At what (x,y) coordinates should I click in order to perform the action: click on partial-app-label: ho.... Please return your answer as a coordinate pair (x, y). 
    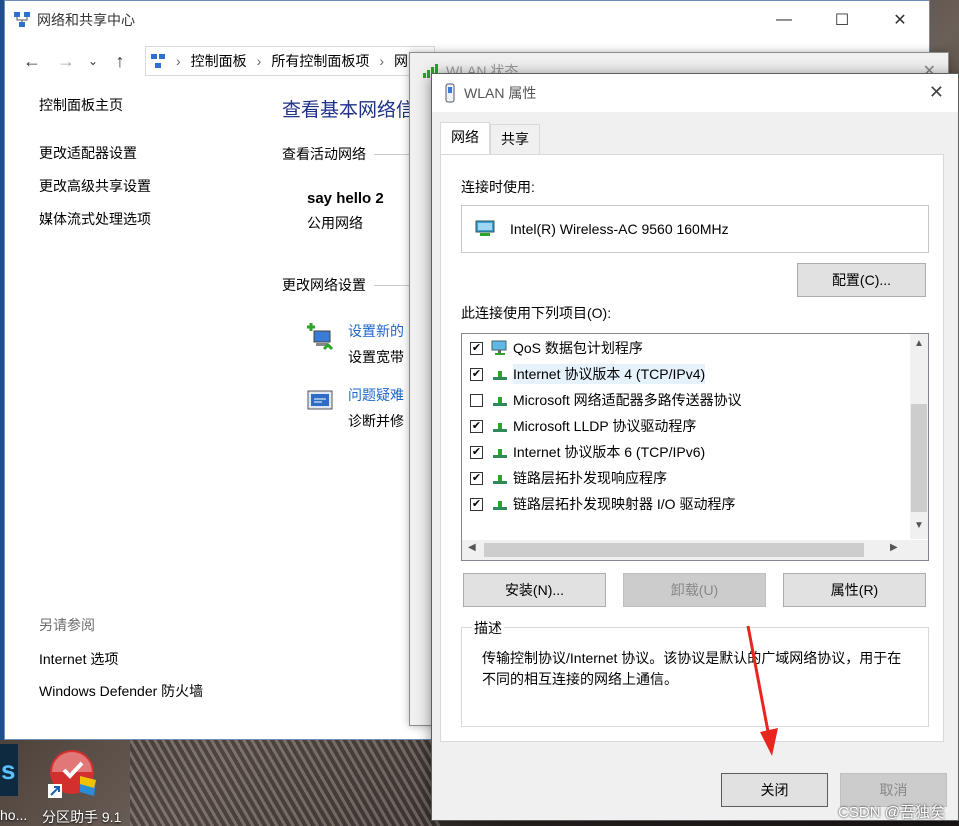
    Looking at the image, I should click on (14, 815).